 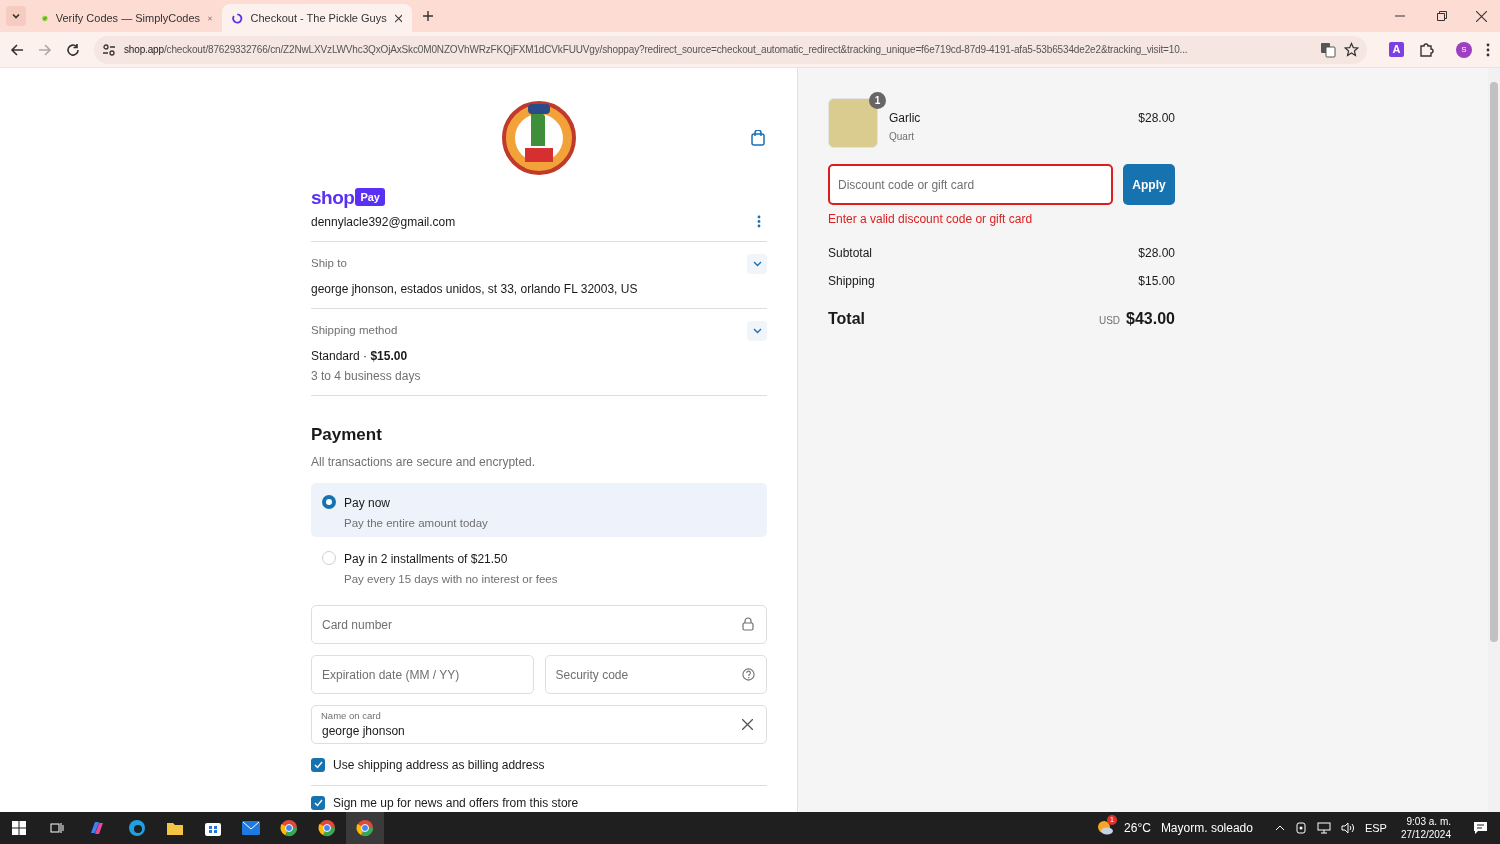 What do you see at coordinates (1206, 828) in the screenshot?
I see `weather-text: Mayorm. soleado` at bounding box center [1206, 828].